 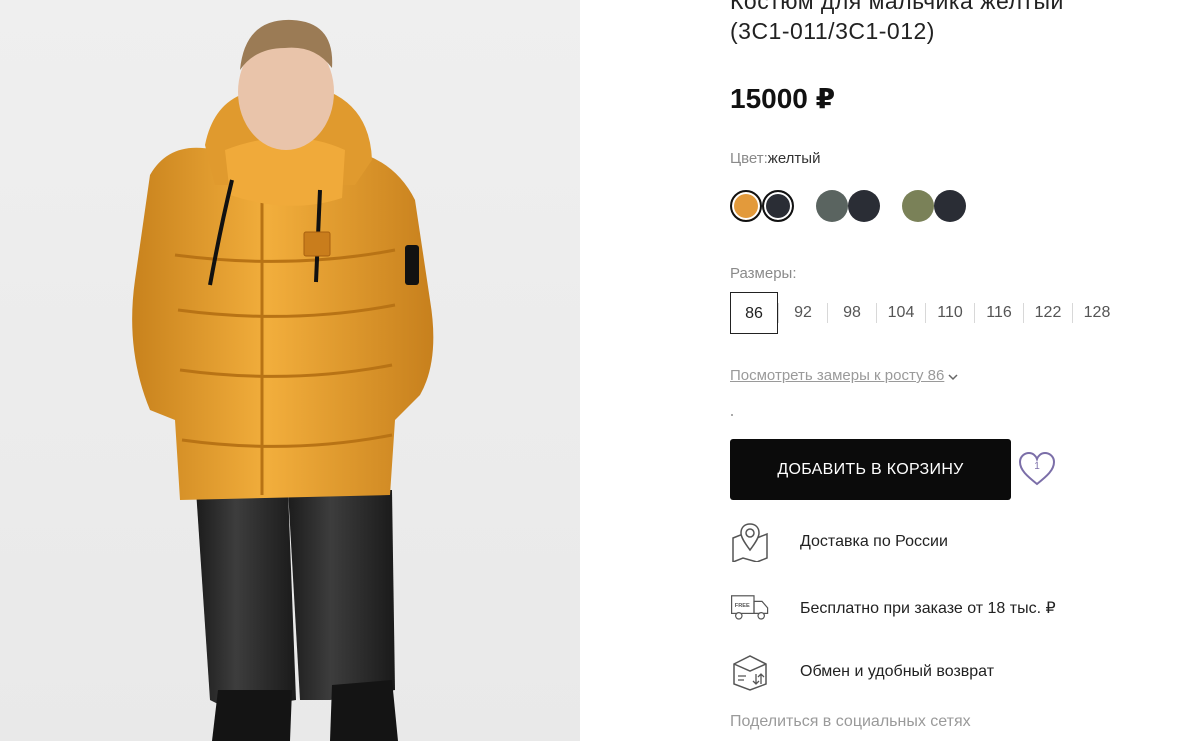 I want to click on size-option: 128, so click(x=1097, y=313).